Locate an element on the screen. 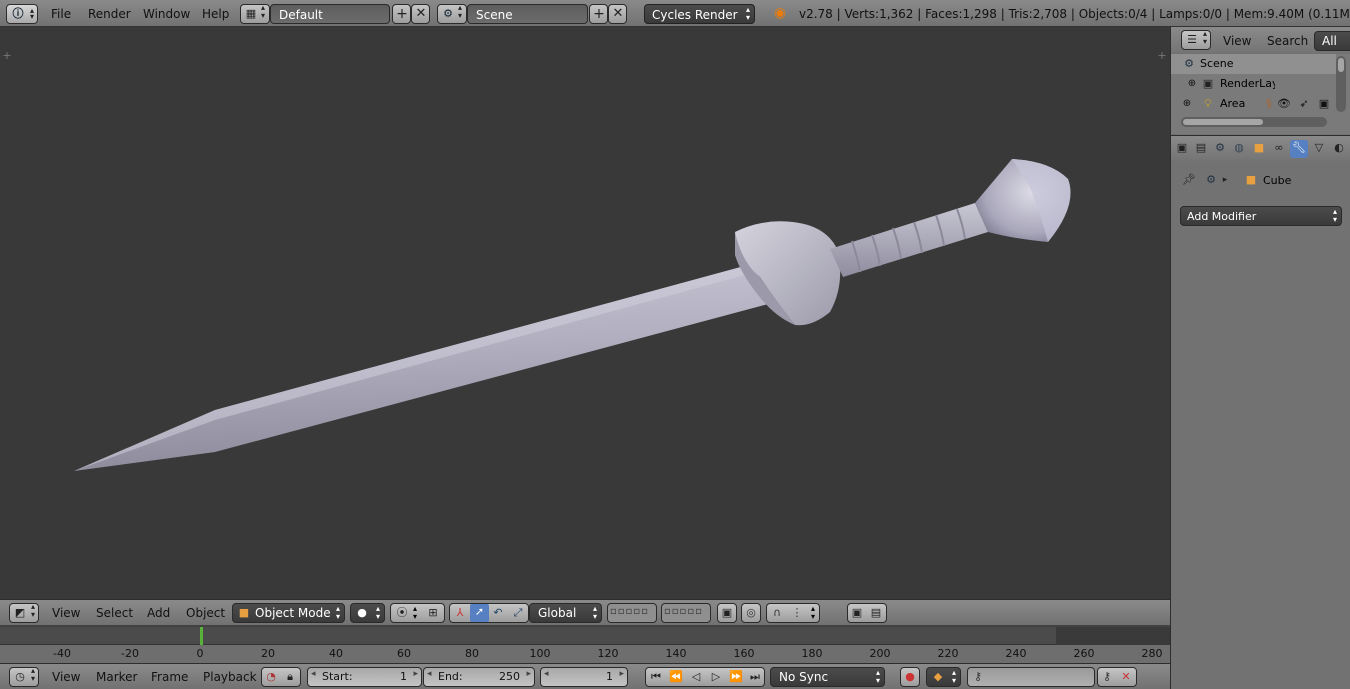  menu-add: Add is located at coordinates (158, 613).